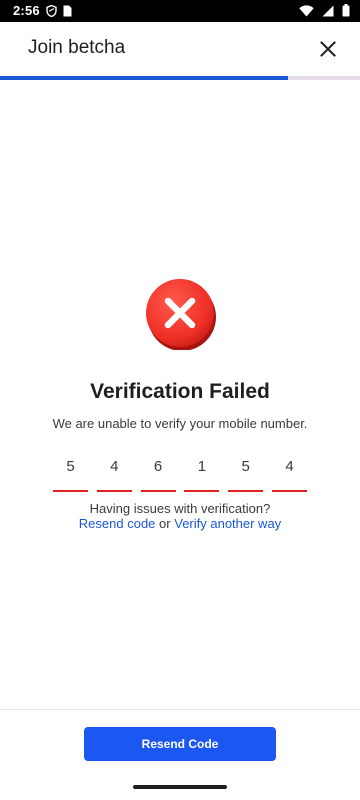 This screenshot has width=360, height=800. I want to click on verification-title: Verification Failed, so click(180, 391).